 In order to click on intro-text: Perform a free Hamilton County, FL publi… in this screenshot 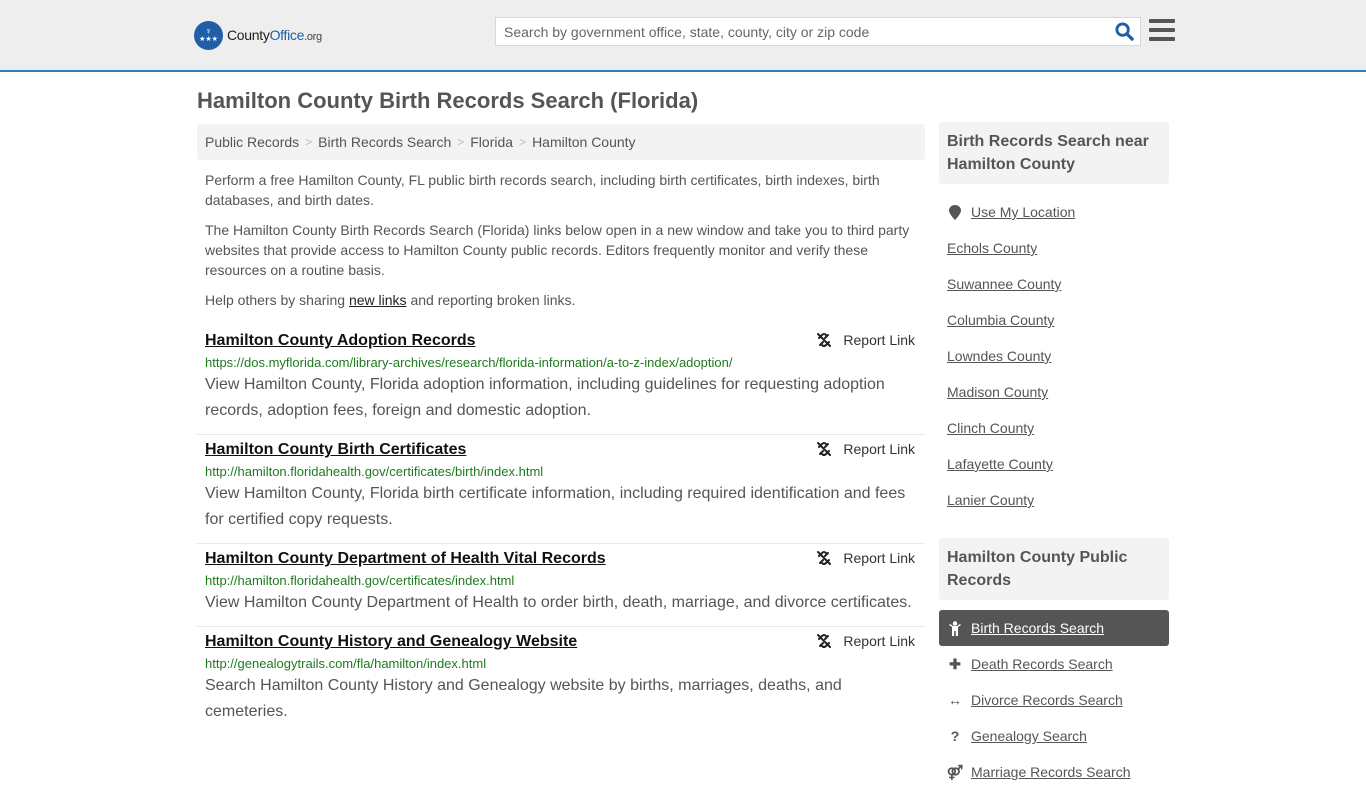, I will do `click(562, 245)`.